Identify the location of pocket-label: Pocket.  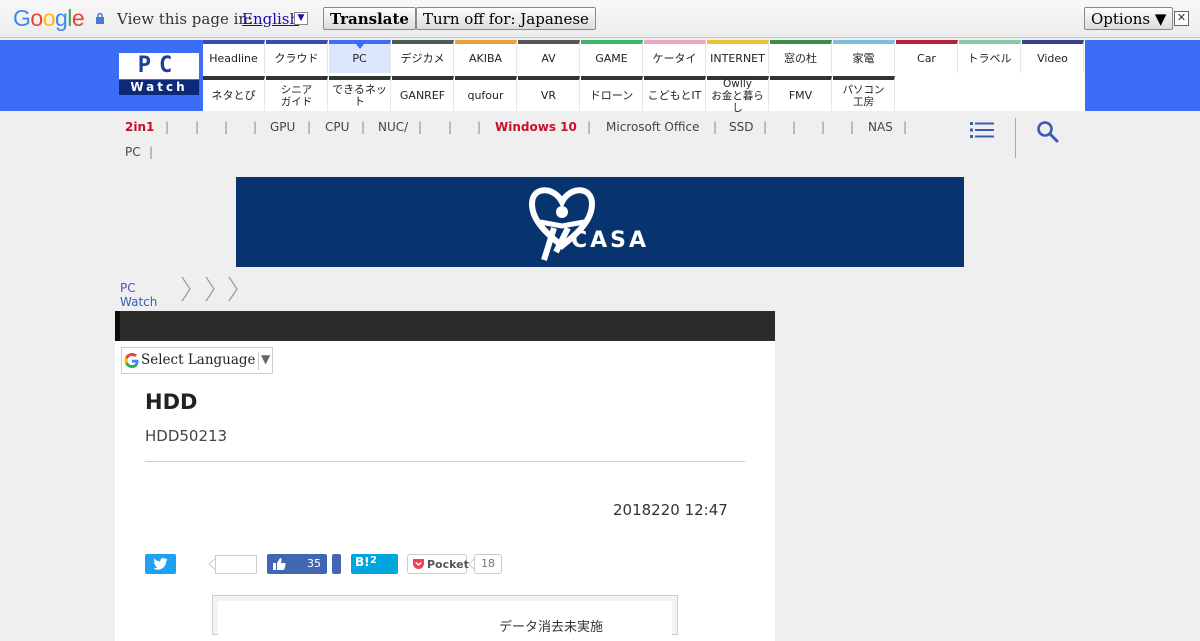
(448, 564).